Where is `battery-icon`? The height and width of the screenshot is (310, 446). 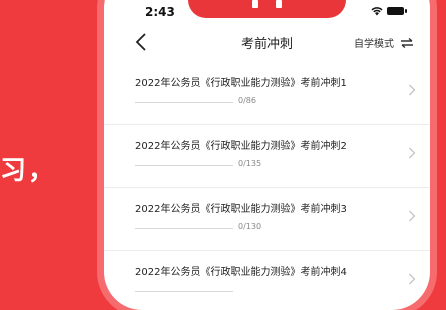
battery-icon is located at coordinates (397, 11).